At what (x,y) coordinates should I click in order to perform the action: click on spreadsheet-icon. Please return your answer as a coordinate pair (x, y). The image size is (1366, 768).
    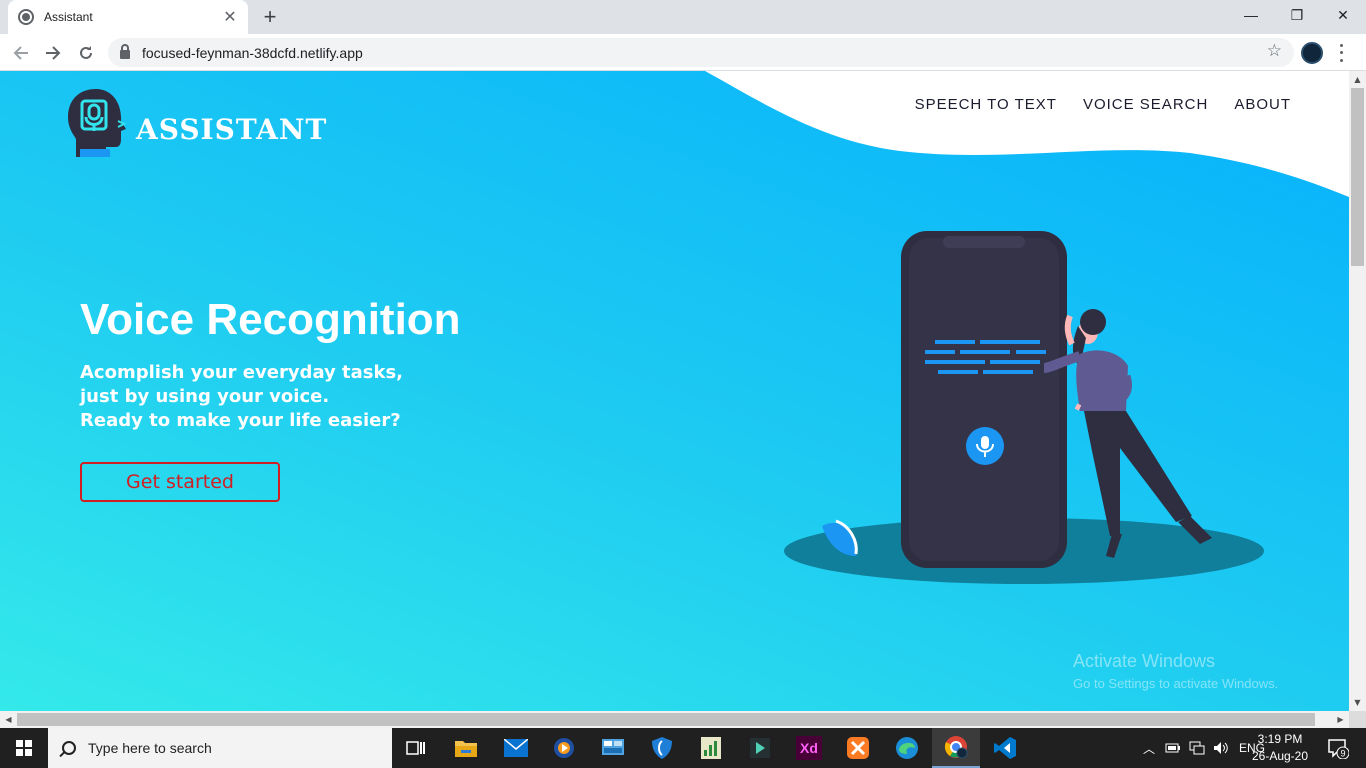
    Looking at the image, I should click on (711, 748).